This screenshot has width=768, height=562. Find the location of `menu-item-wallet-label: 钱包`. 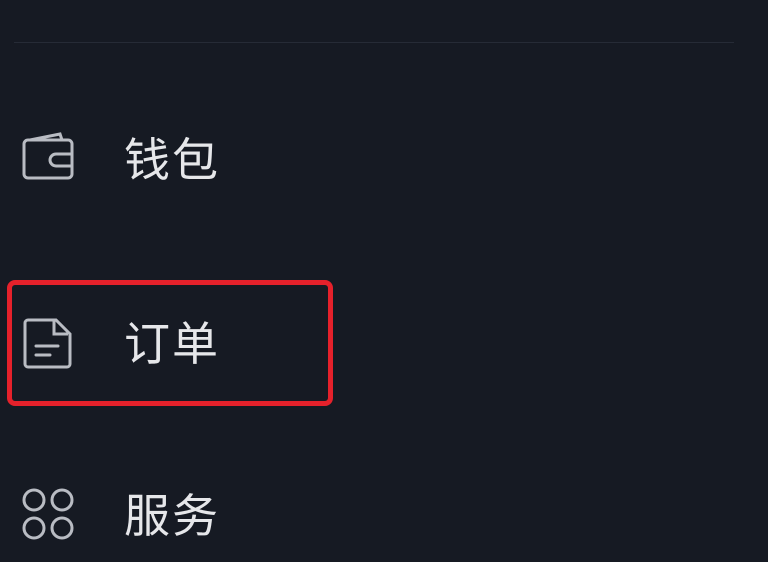

menu-item-wallet-label: 钱包 is located at coordinates (172, 160).